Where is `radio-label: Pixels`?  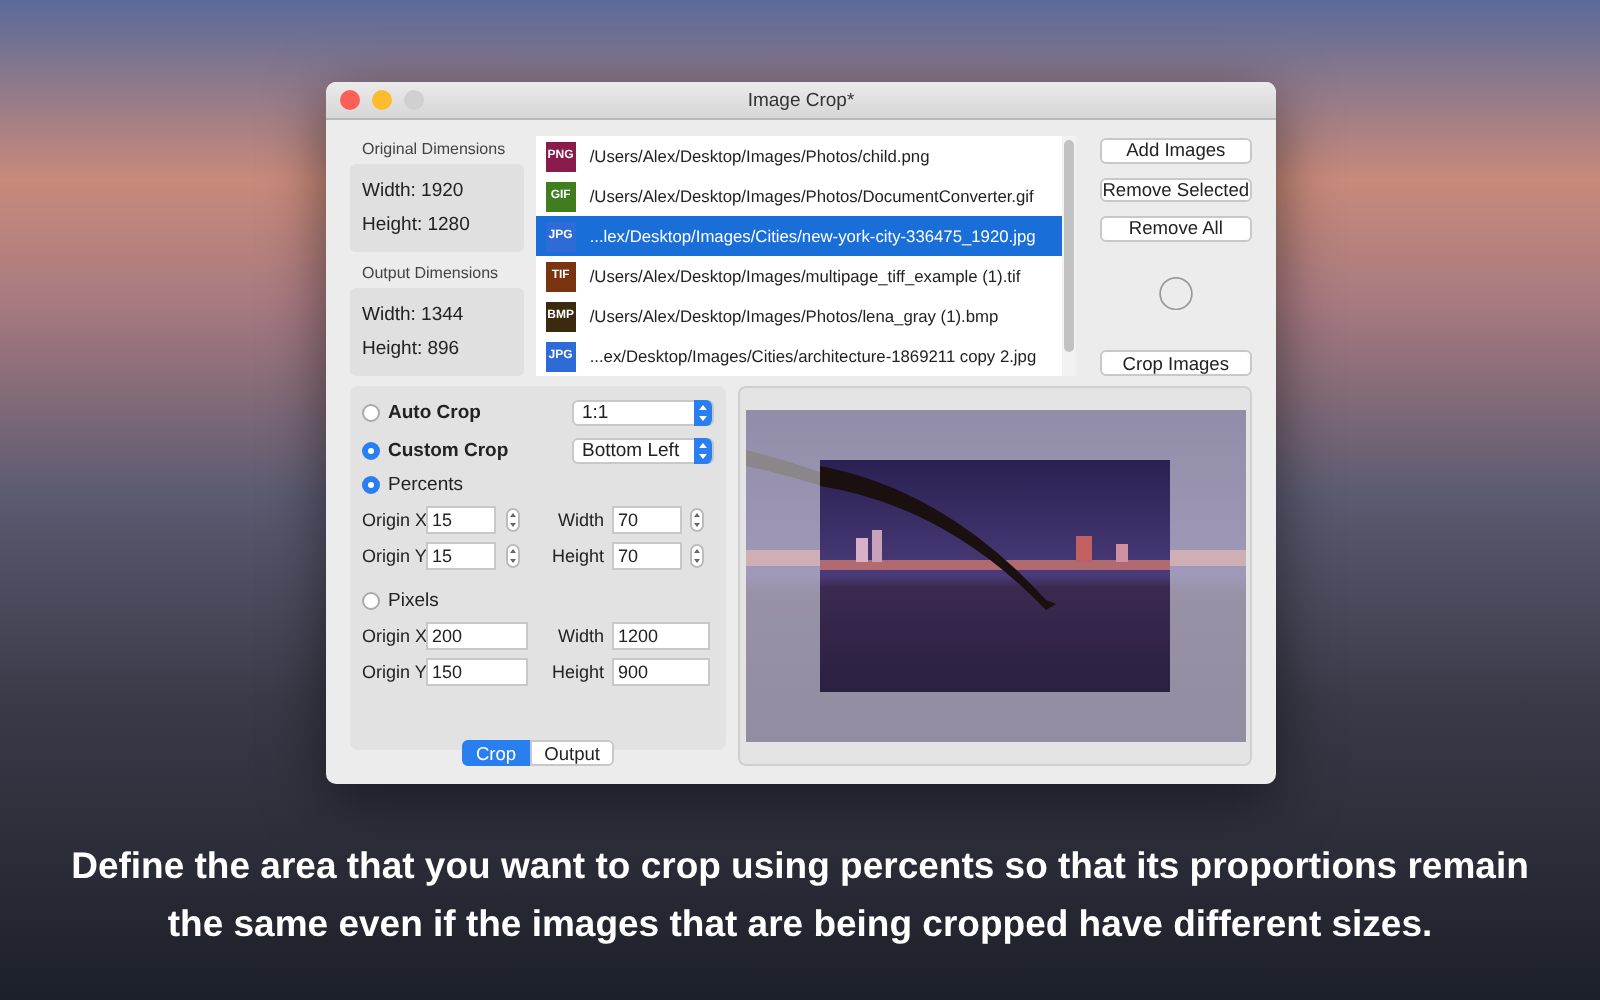
radio-label: Pixels is located at coordinates (413, 601).